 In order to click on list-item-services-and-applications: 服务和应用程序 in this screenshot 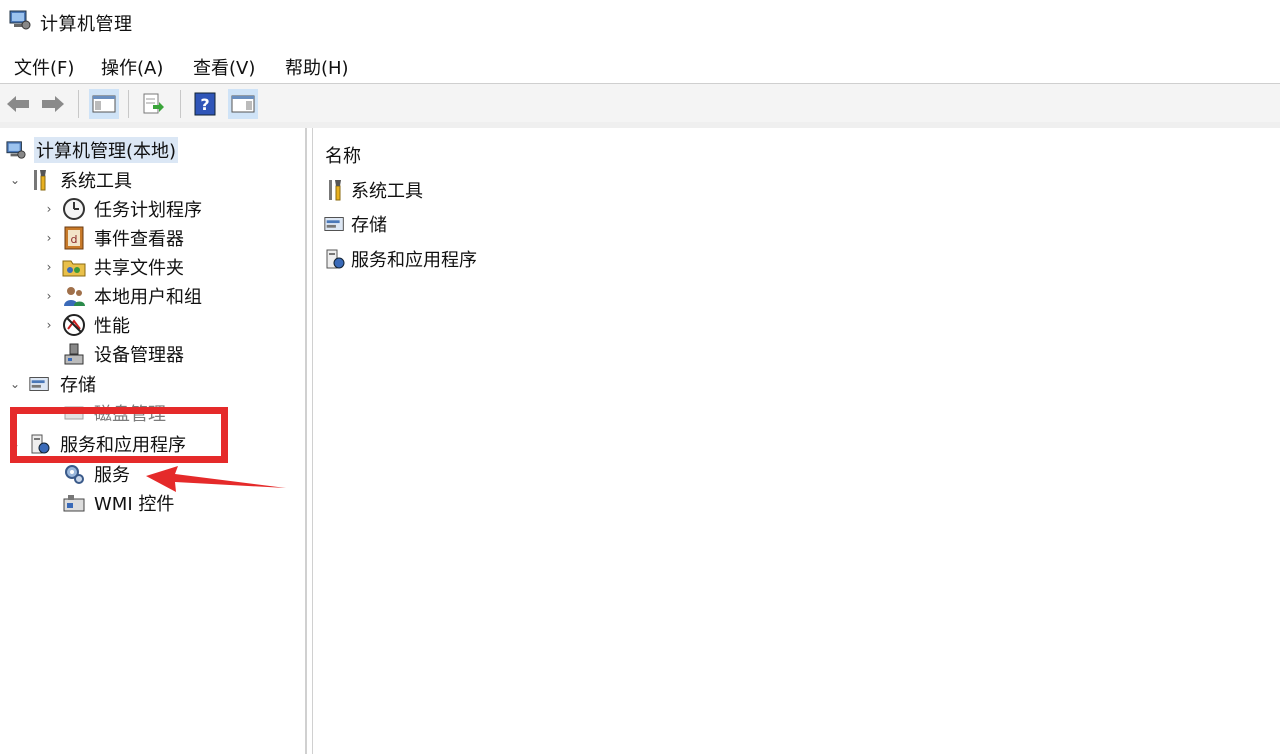, I will do `click(400, 259)`.